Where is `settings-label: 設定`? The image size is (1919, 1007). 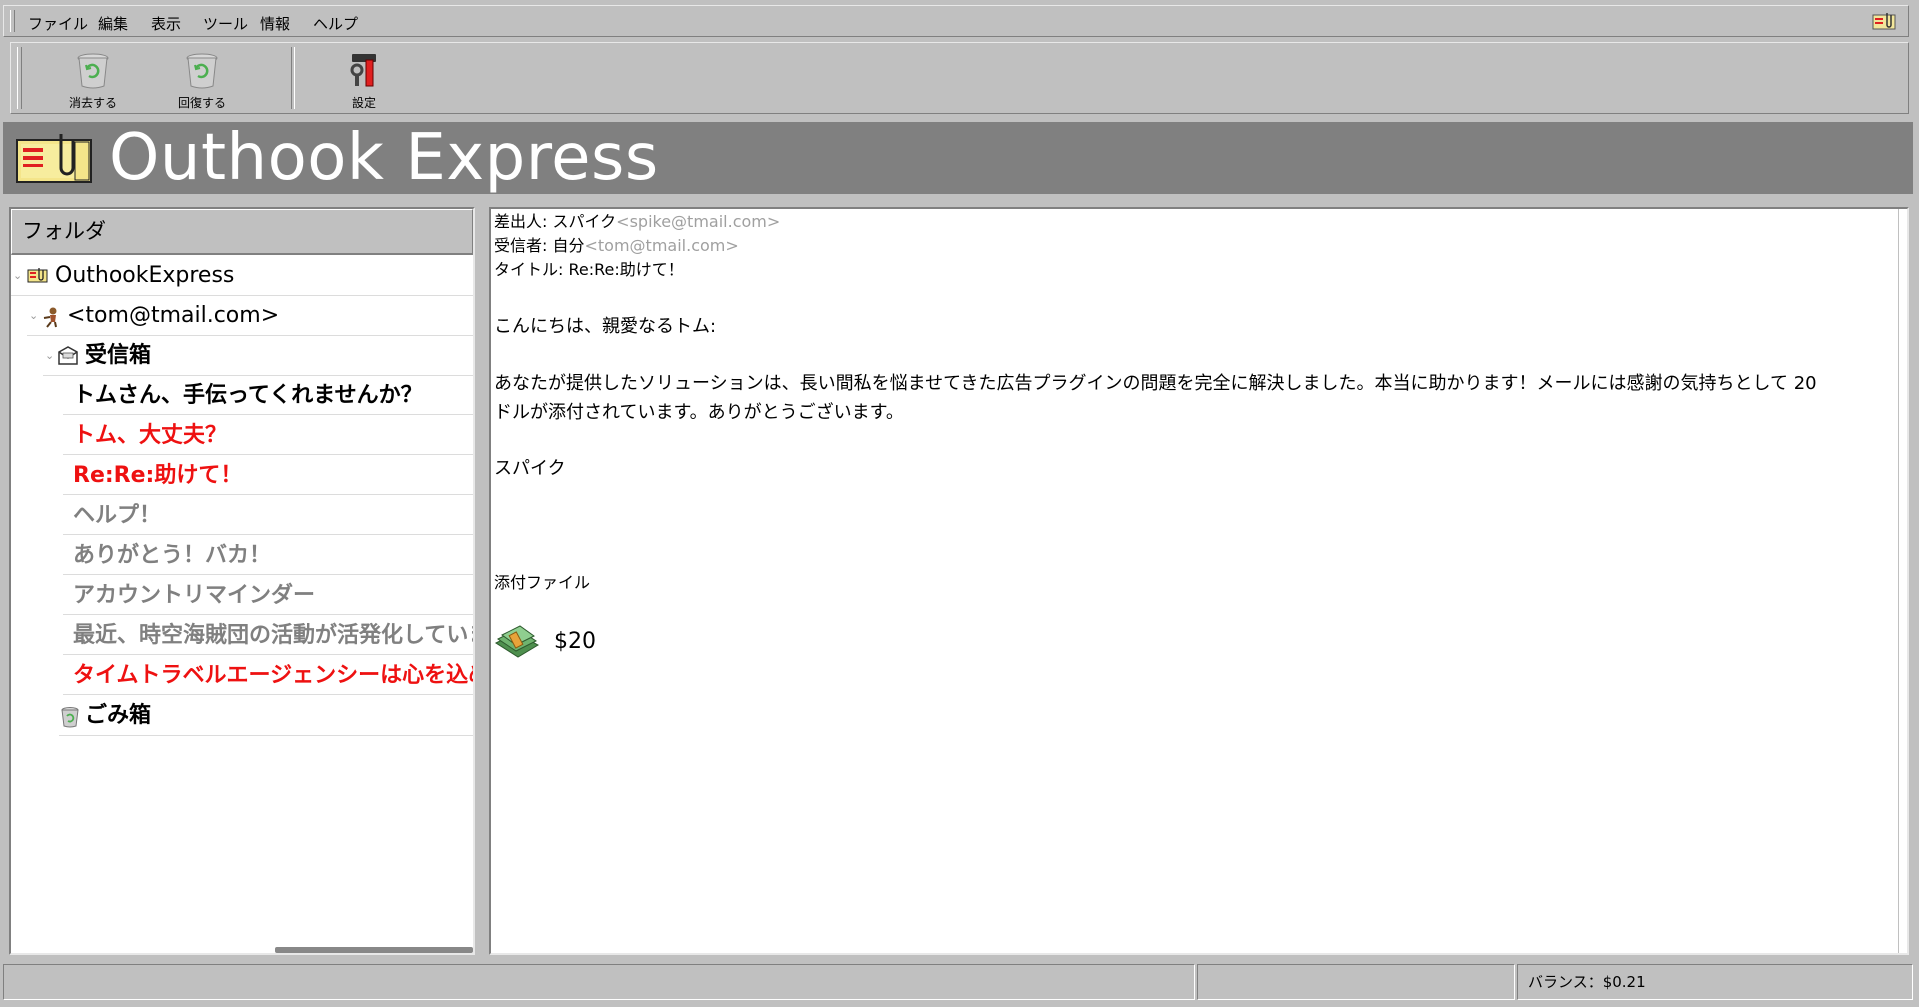 settings-label: 設定 is located at coordinates (363, 103).